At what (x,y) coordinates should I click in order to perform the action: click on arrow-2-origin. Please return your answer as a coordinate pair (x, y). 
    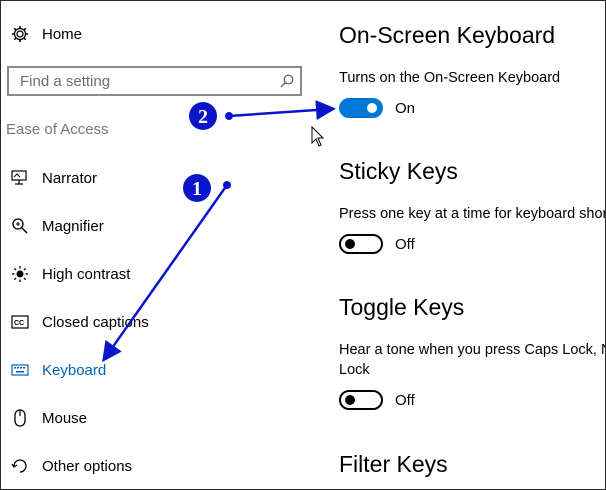
    Looking at the image, I should click on (229, 116).